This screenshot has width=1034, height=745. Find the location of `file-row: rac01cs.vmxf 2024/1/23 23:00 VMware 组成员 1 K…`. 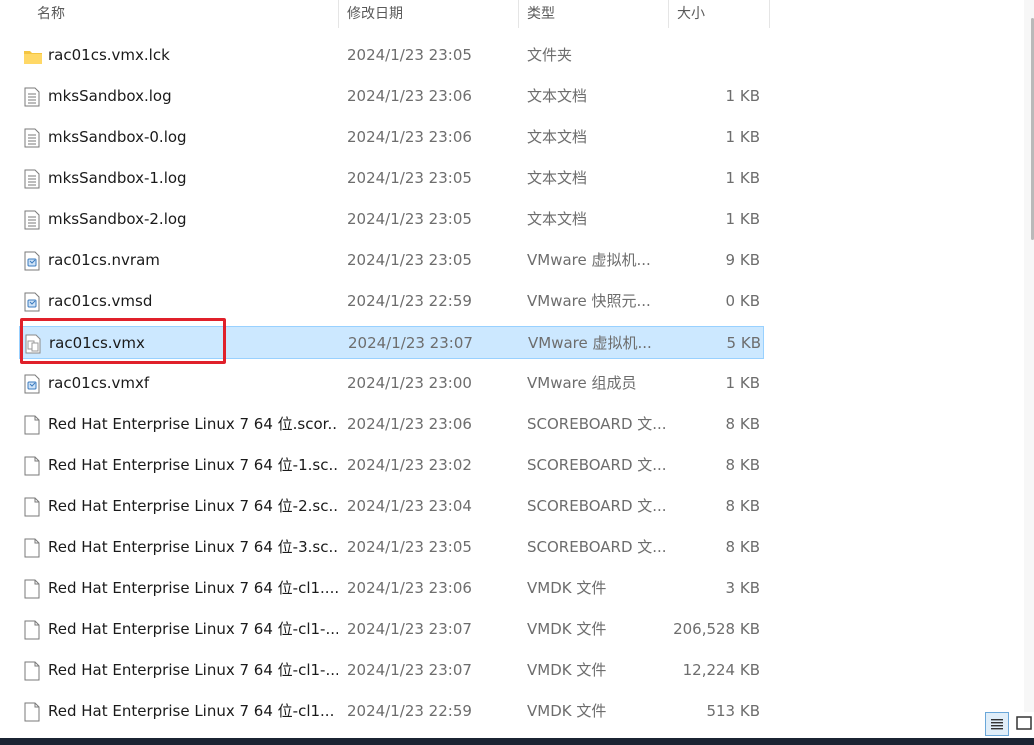

file-row: rac01cs.vmxf 2024/1/23 23:00 VMware 组成员 1 K… is located at coordinates (391, 383).